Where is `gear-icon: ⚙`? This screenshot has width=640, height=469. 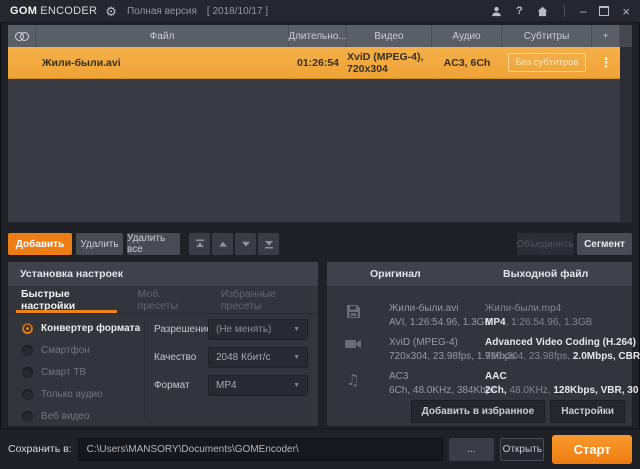 gear-icon: ⚙ is located at coordinates (111, 11).